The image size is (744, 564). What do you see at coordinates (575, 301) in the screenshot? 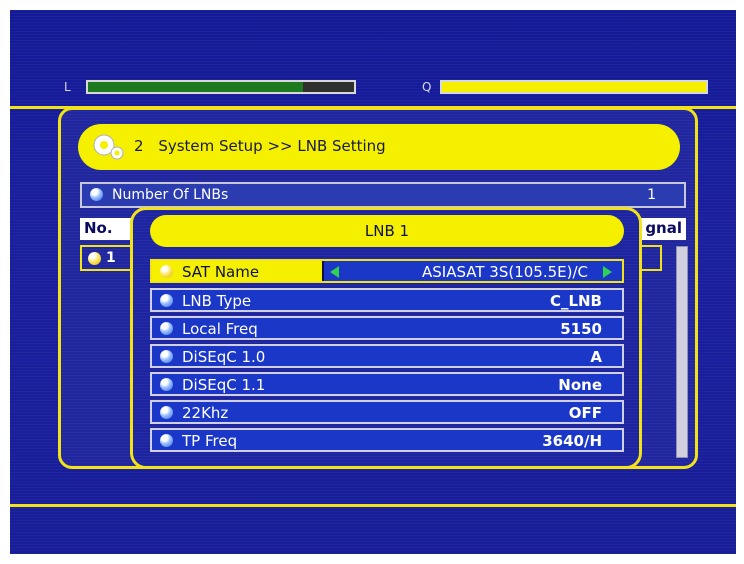
I see `lnb-type-value: C_LNB` at bounding box center [575, 301].